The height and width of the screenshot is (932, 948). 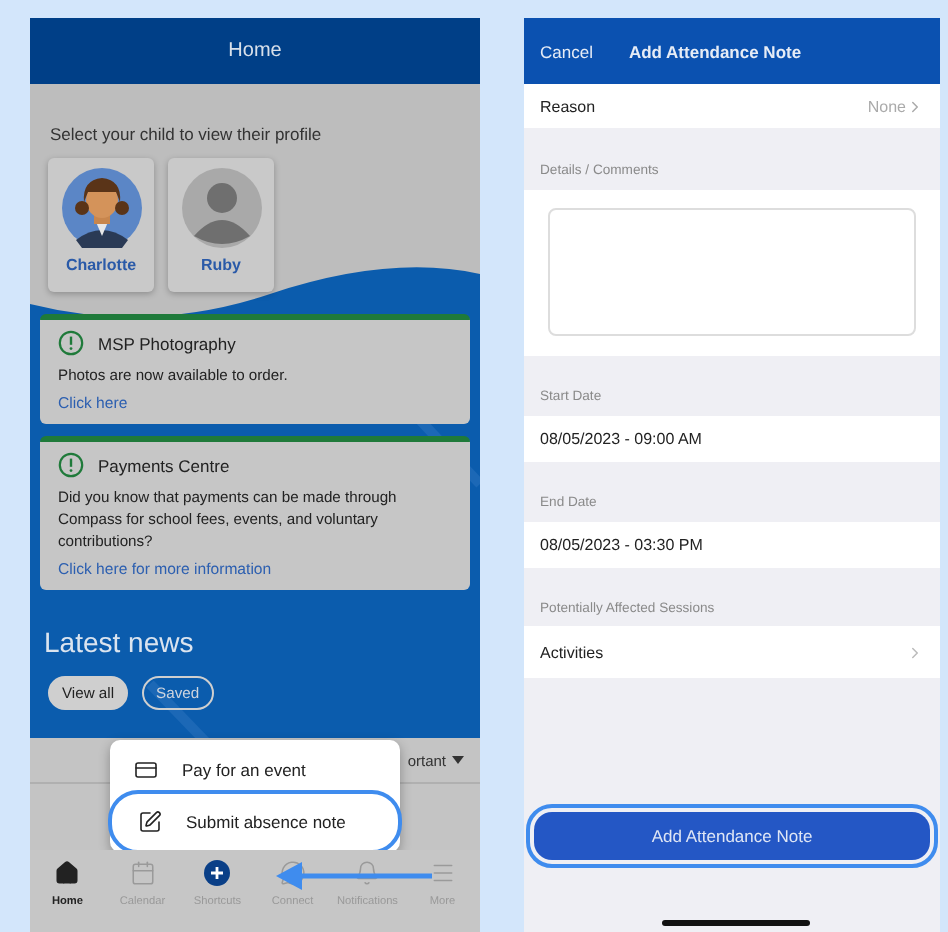 What do you see at coordinates (292, 873) in the screenshot?
I see `chat-icon` at bounding box center [292, 873].